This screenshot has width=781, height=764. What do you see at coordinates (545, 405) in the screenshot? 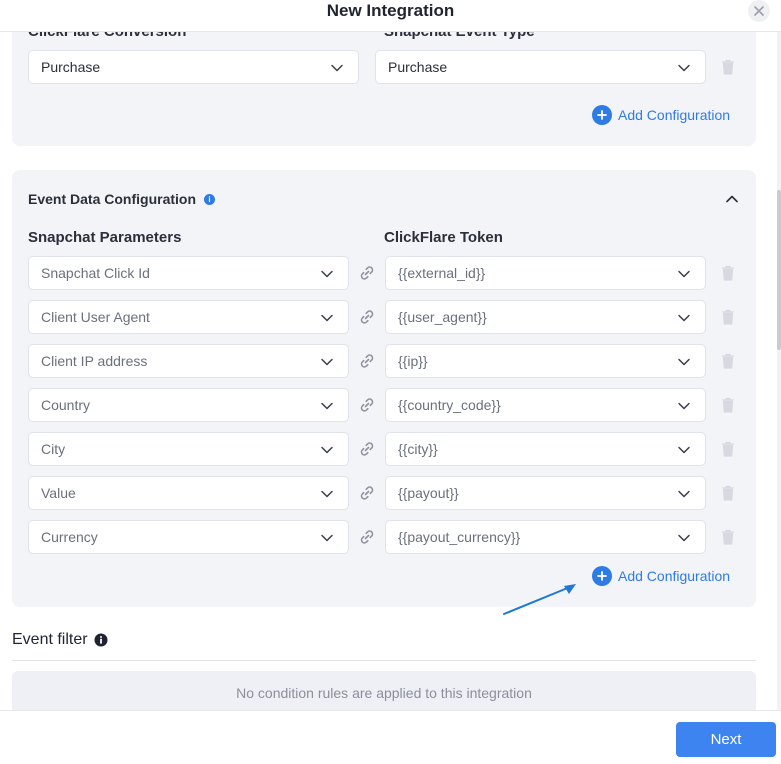
I see `clickflare-token-select: {{country_code}}` at bounding box center [545, 405].